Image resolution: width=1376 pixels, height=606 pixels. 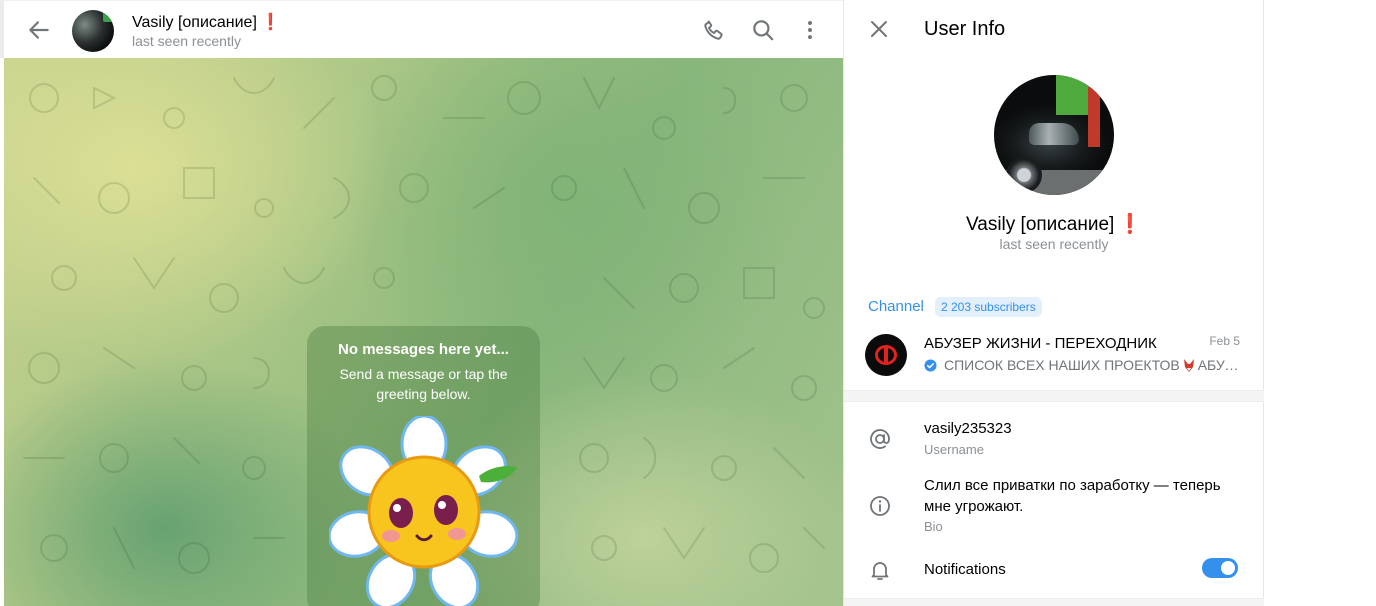 What do you see at coordinates (1054, 441) in the screenshot?
I see `username-row: vasily235323 Username` at bounding box center [1054, 441].